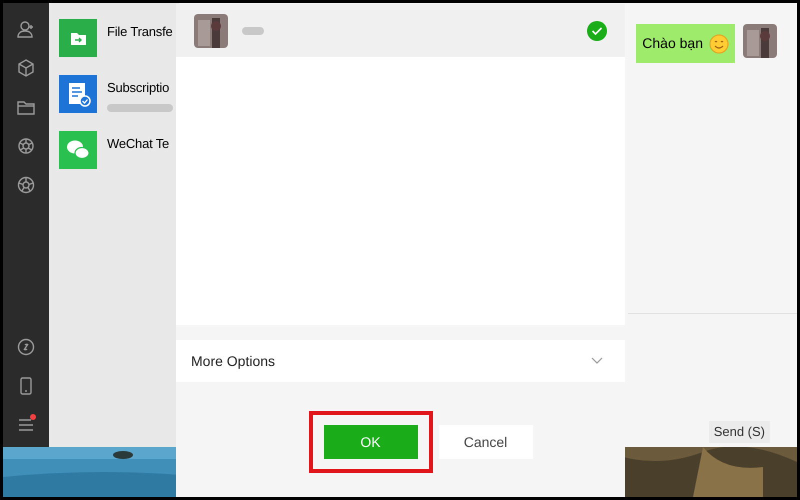 This screenshot has width=800, height=500. What do you see at coordinates (253, 30) in the screenshot?
I see `blurred-name` at bounding box center [253, 30].